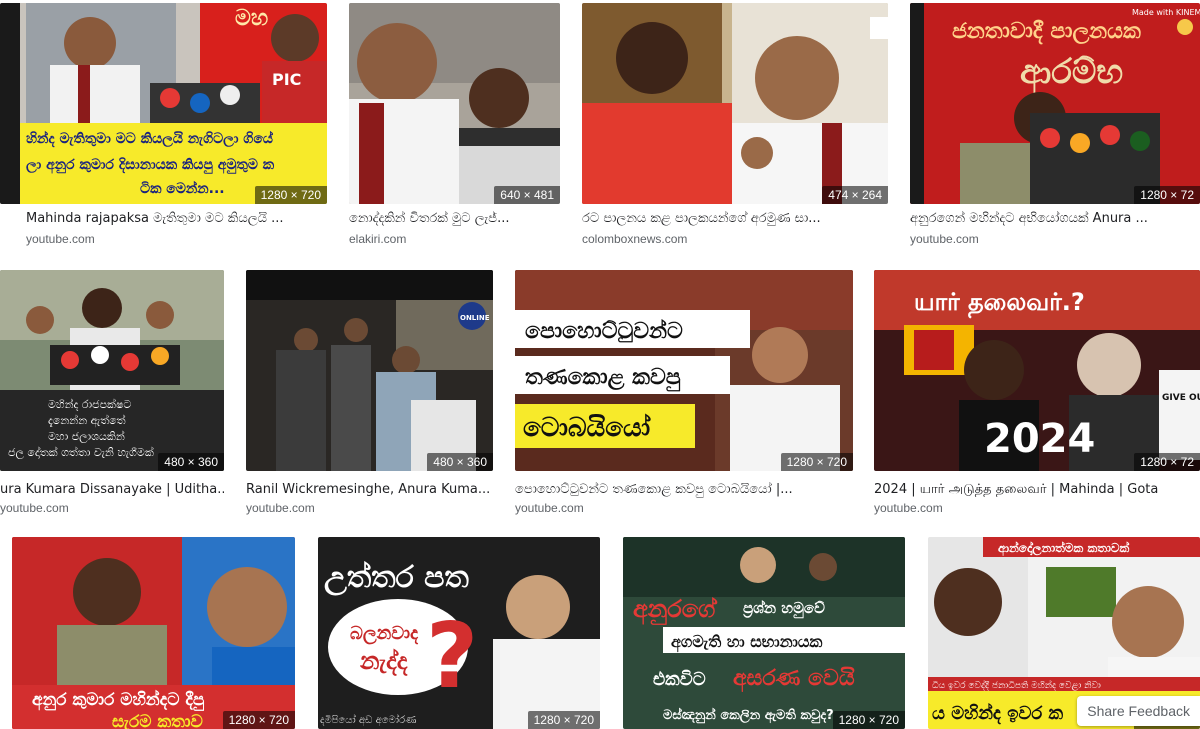 This screenshot has width=1200, height=729. I want to click on svg-text:ධිය ඉවර වෙද්දී ජනාධිපති මහින්ද: ධිය ඉවර වෙද්දී ජනාධිපති මහින්ද වෙළා නිවා, so click(1016, 685).